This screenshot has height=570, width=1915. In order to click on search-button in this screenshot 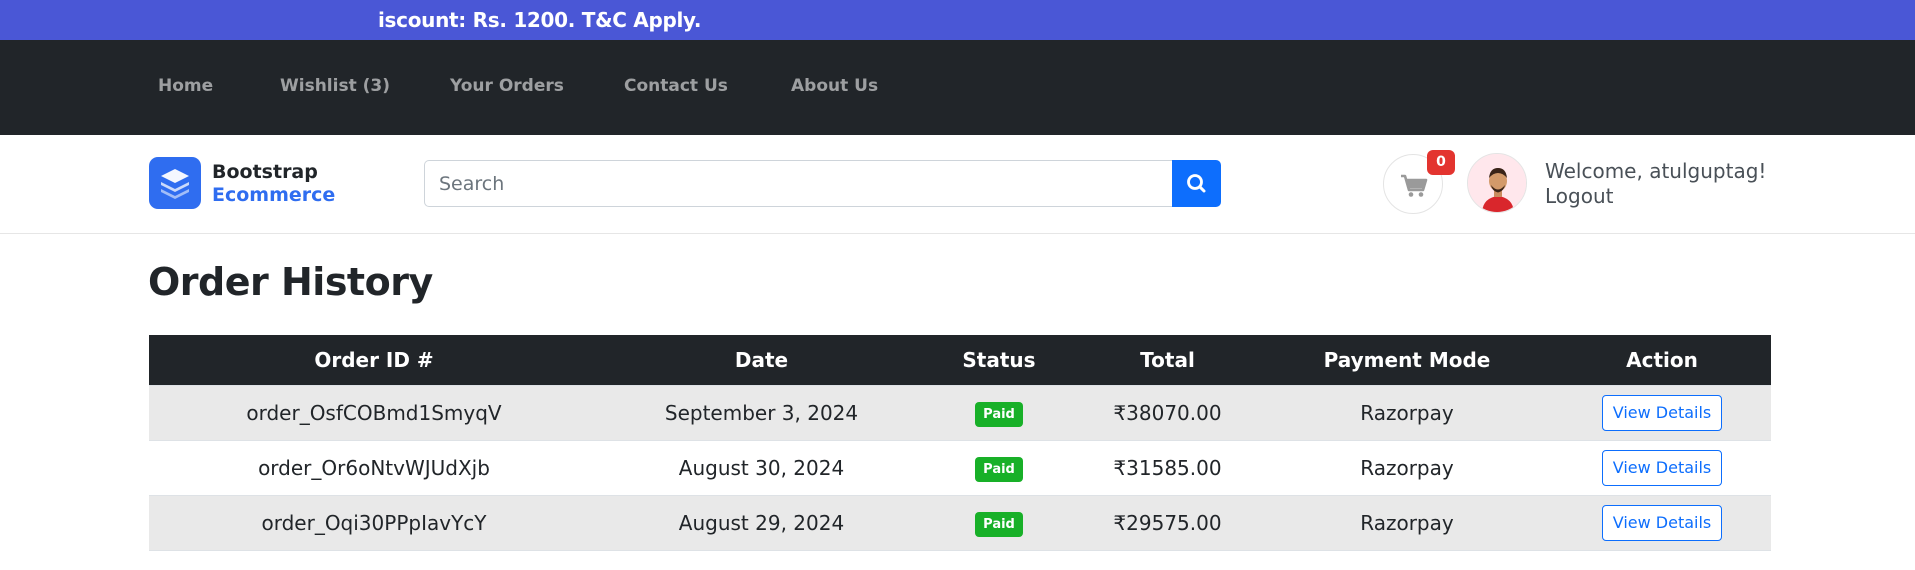, I will do `click(1196, 183)`.